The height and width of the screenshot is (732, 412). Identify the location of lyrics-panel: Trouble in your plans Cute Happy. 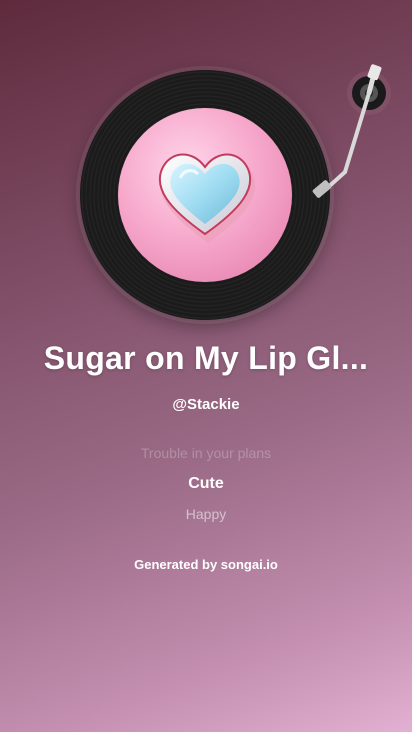
(206, 484).